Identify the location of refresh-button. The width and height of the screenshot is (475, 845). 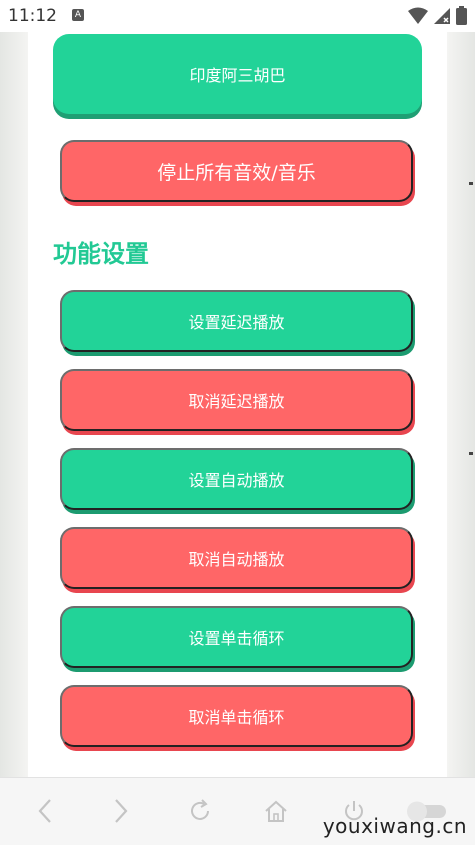
(200, 811).